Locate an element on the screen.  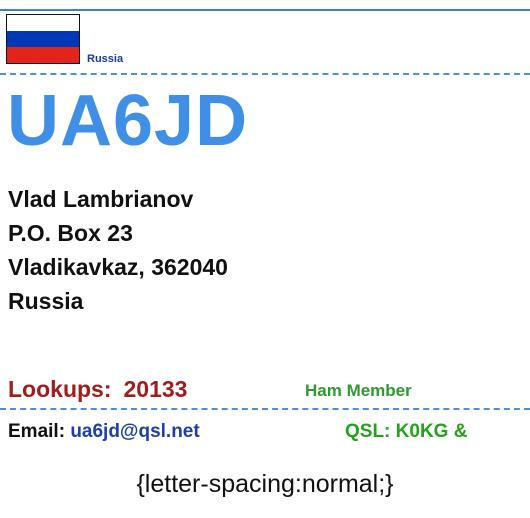
address-country: Russia is located at coordinates (46, 301).